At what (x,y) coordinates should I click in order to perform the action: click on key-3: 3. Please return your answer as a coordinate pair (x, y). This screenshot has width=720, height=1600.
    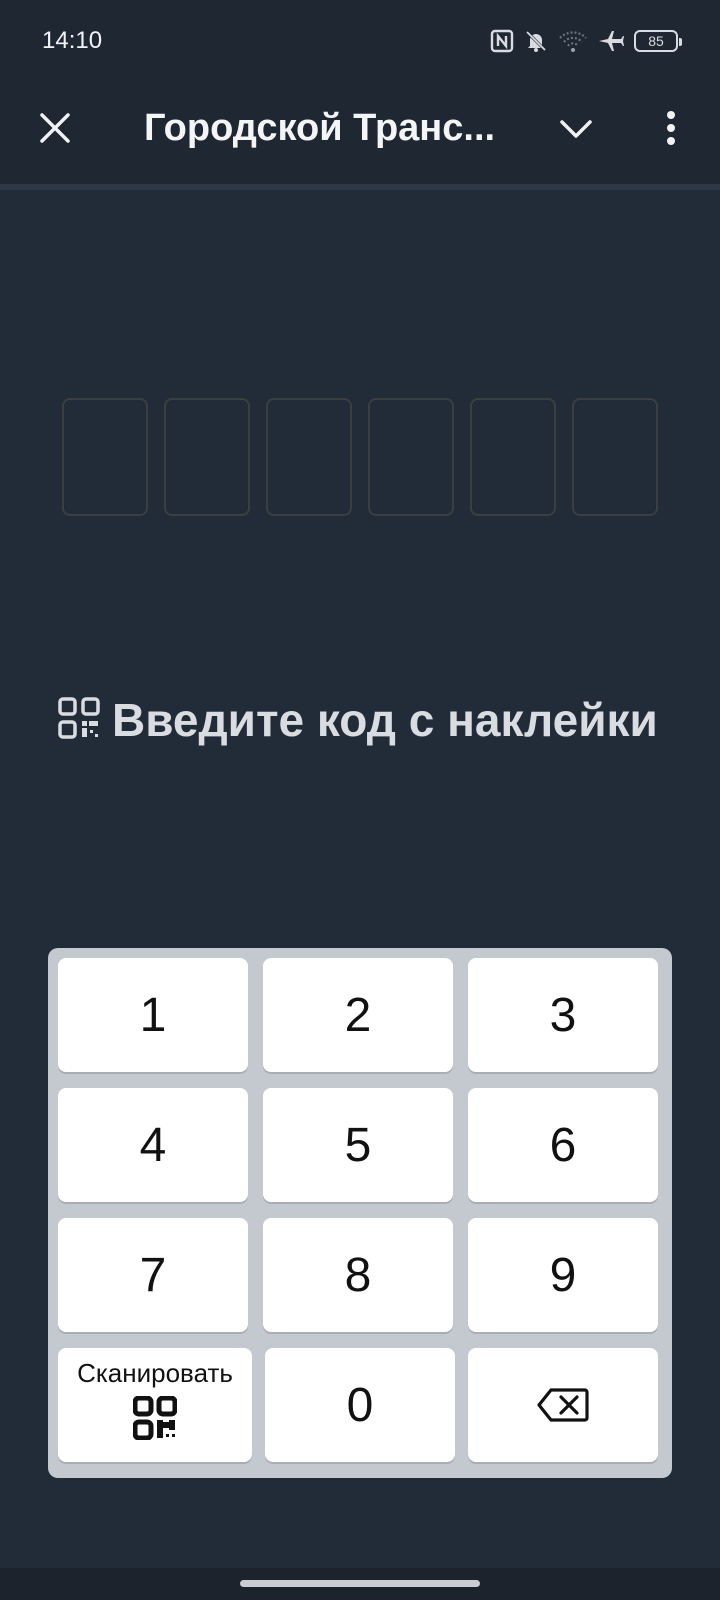
    Looking at the image, I should click on (563, 1015).